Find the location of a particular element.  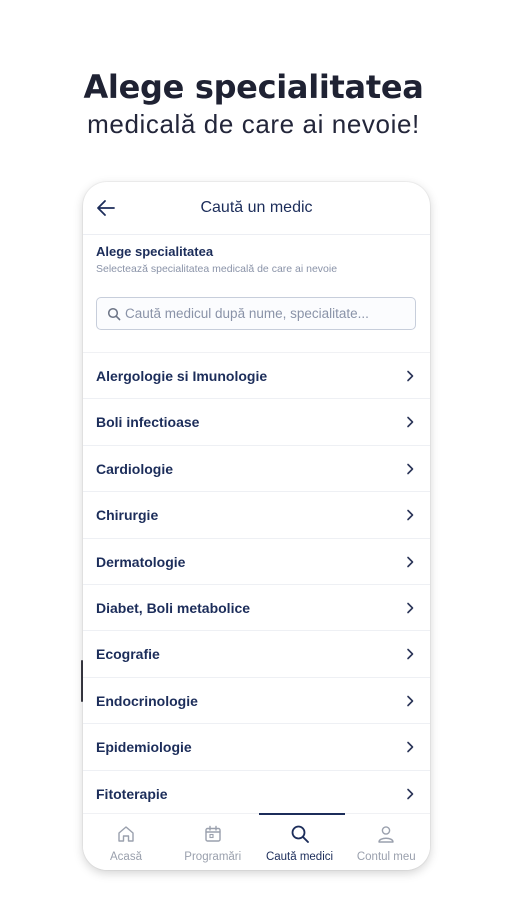

specialty-item: Fitoterapie is located at coordinates (256, 794).